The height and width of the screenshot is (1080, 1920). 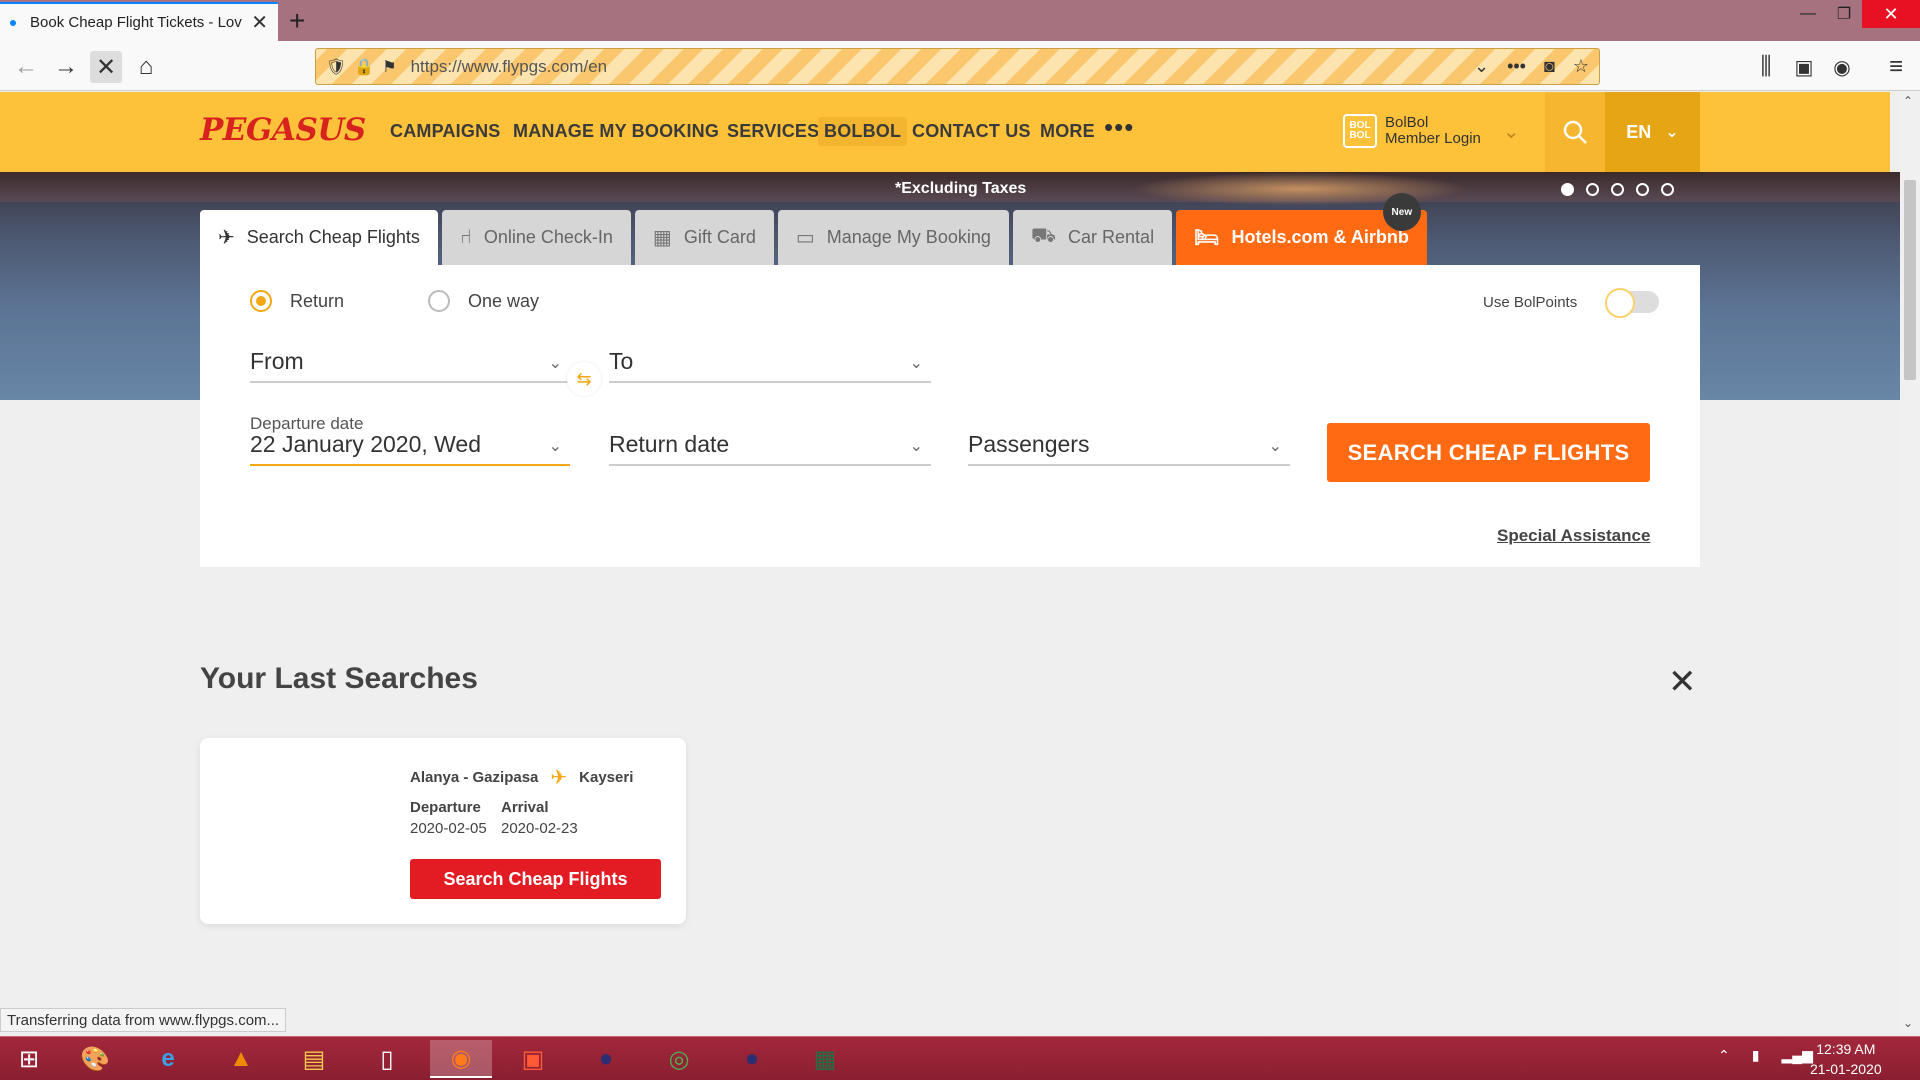 What do you see at coordinates (1910, 562) in the screenshot?
I see `page-scrollbar: ⌃ ⌄` at bounding box center [1910, 562].